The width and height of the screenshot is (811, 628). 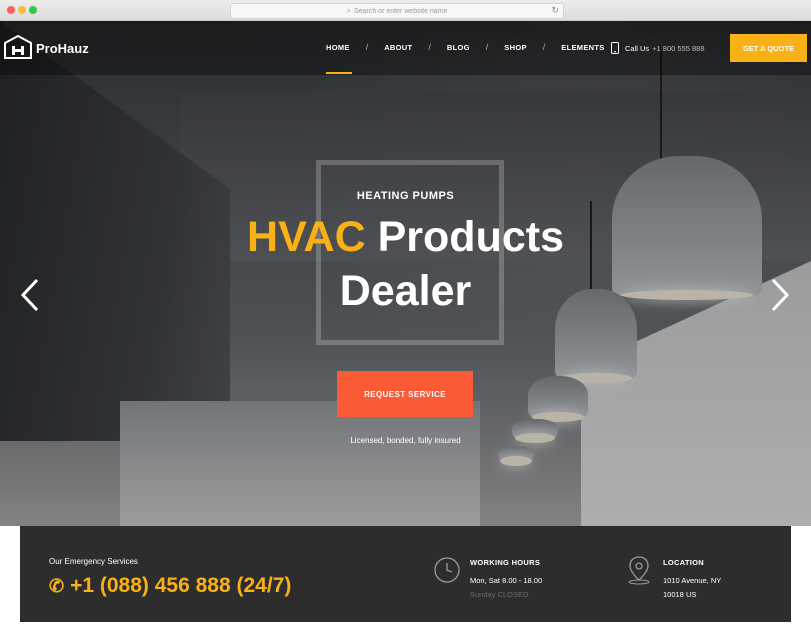 What do you see at coordinates (339, 73) in the screenshot?
I see `nav-active-indicator` at bounding box center [339, 73].